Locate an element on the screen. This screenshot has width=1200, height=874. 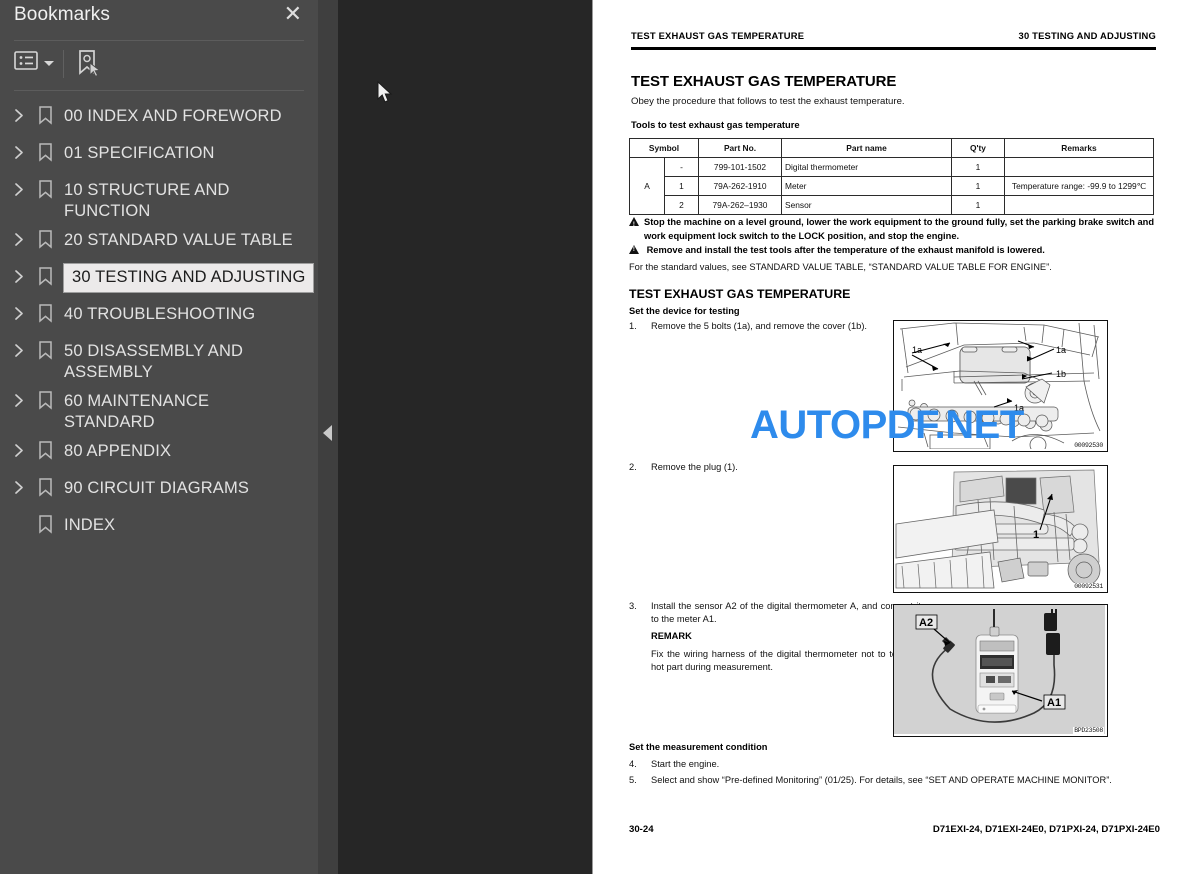
section-title: TEST EXHAUST GAS TEMPERATURE is located at coordinates (740, 294).